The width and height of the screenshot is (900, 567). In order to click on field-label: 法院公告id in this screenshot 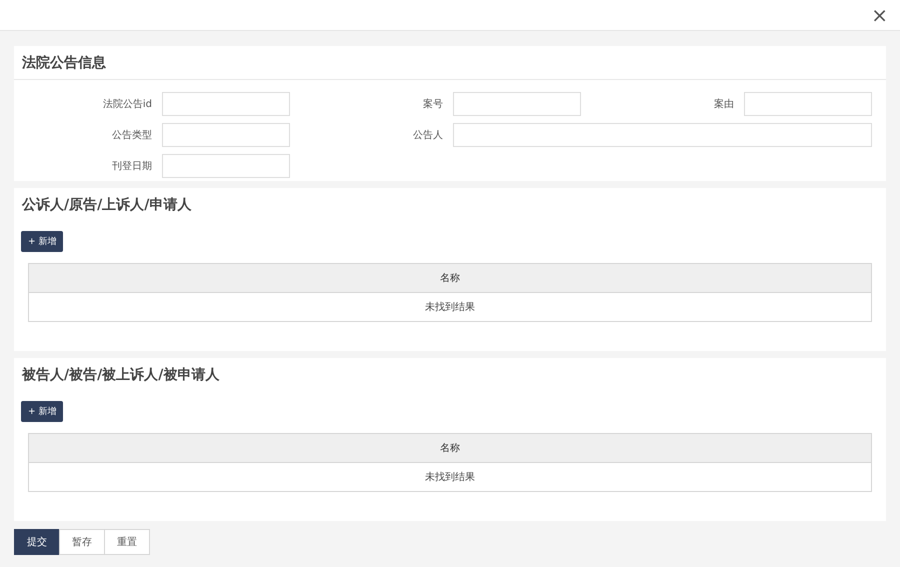, I will do `click(127, 104)`.